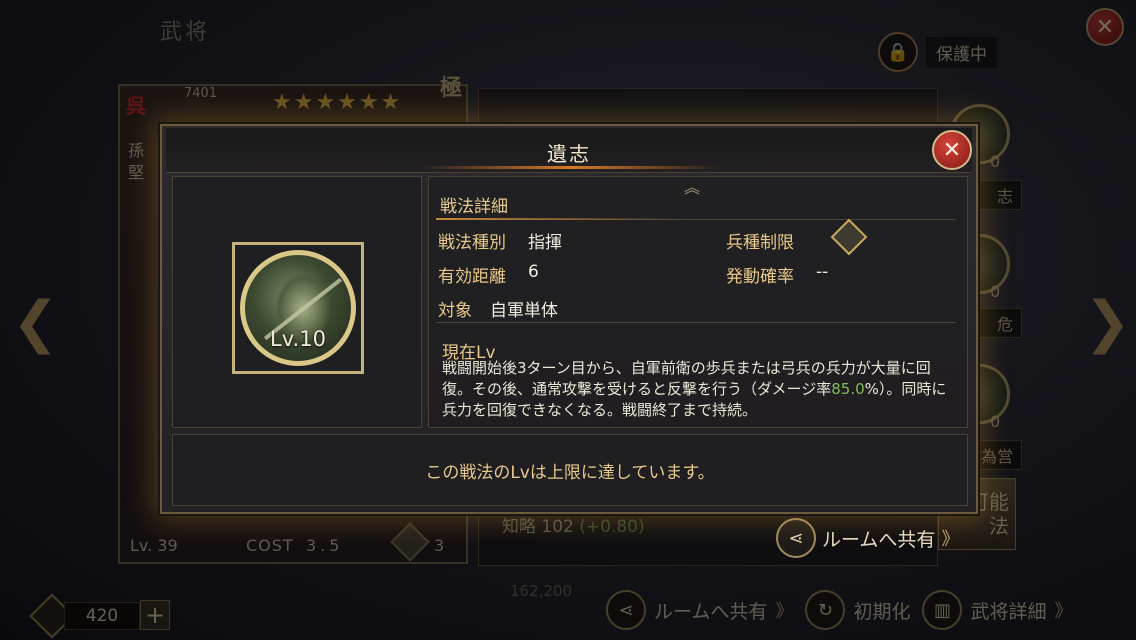 The image size is (1136, 640). Describe the element at coordinates (822, 272) in the screenshot. I see `activation-rate-value: --` at that location.